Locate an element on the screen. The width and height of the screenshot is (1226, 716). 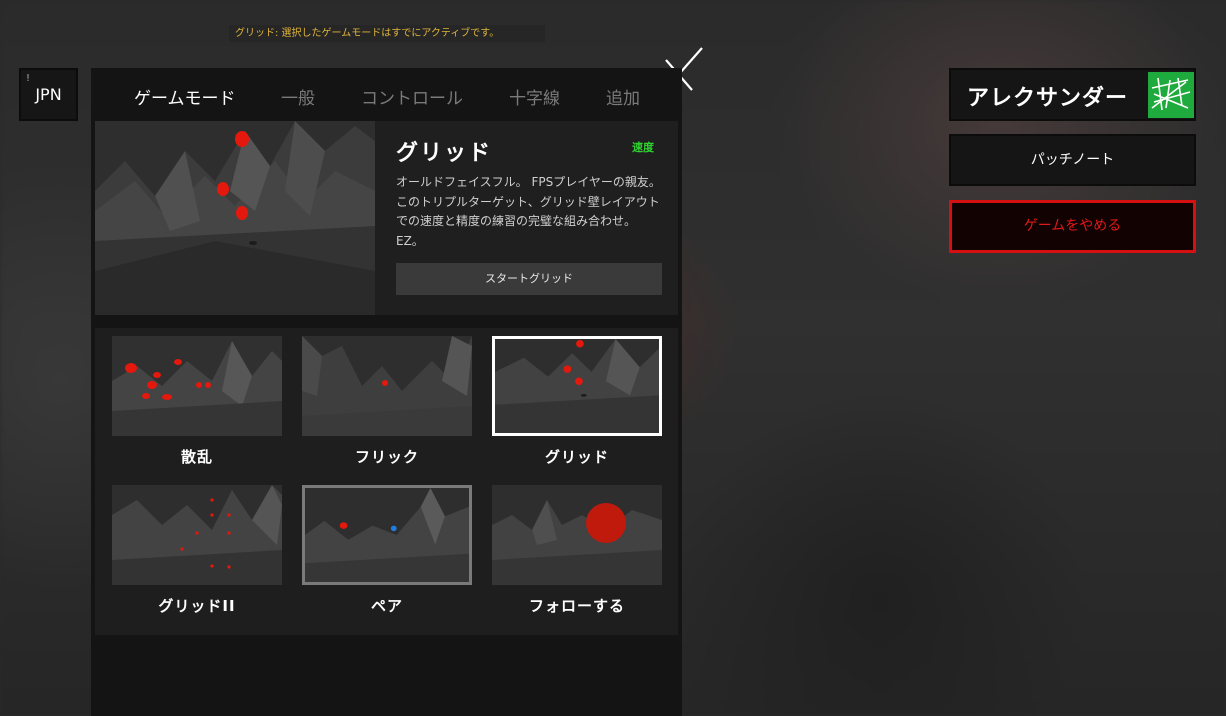
tab-bar: ゲームモード 一般 コントロール 十字線 追加 is located at coordinates (386, 94).